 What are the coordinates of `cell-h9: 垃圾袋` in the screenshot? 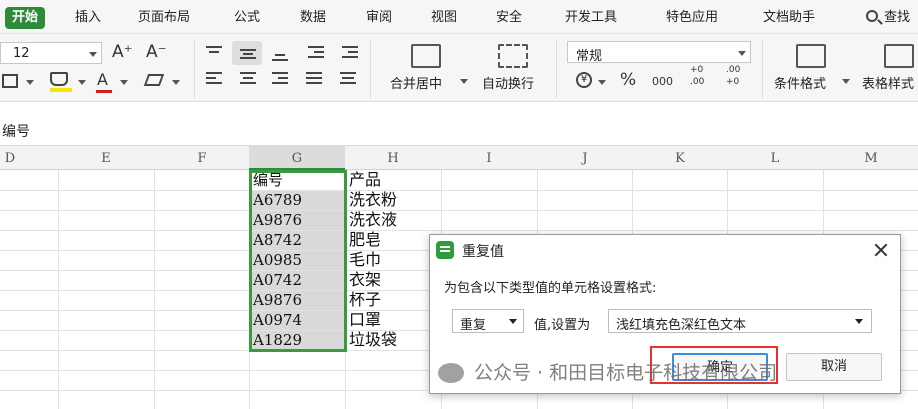 It's located at (373, 340).